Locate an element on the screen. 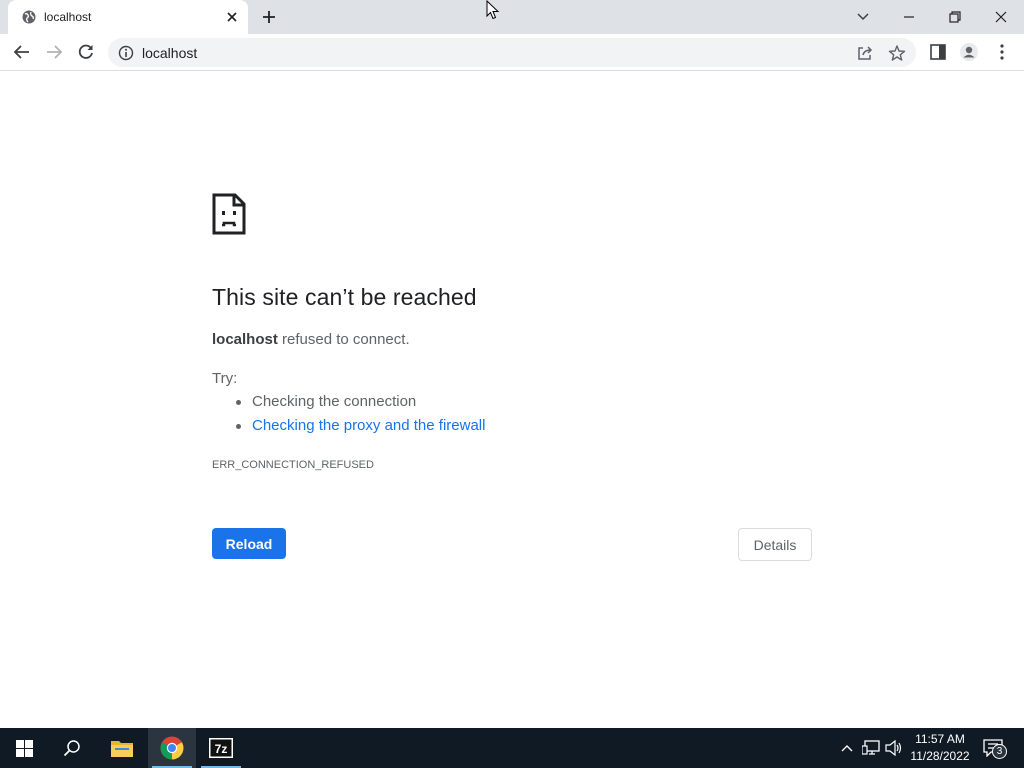 Image resolution: width=1024 pixels, height=768 pixels. taskbar-chrome is located at coordinates (172, 748).